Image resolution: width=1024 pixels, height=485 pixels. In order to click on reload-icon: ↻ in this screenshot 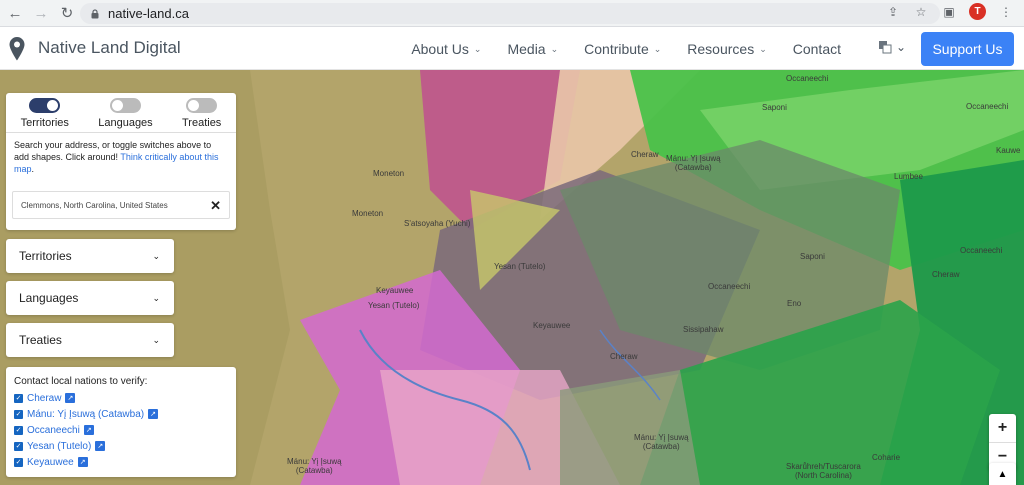, I will do `click(67, 13)`.